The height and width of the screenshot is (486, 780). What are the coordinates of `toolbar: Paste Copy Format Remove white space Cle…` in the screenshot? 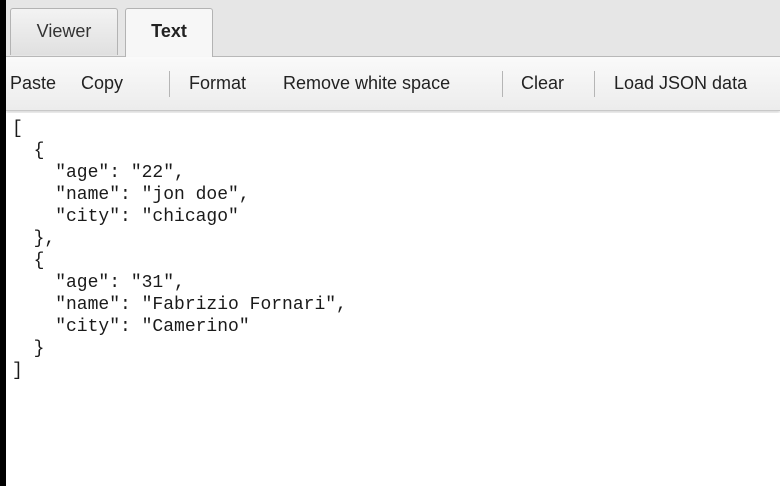 It's located at (393, 84).